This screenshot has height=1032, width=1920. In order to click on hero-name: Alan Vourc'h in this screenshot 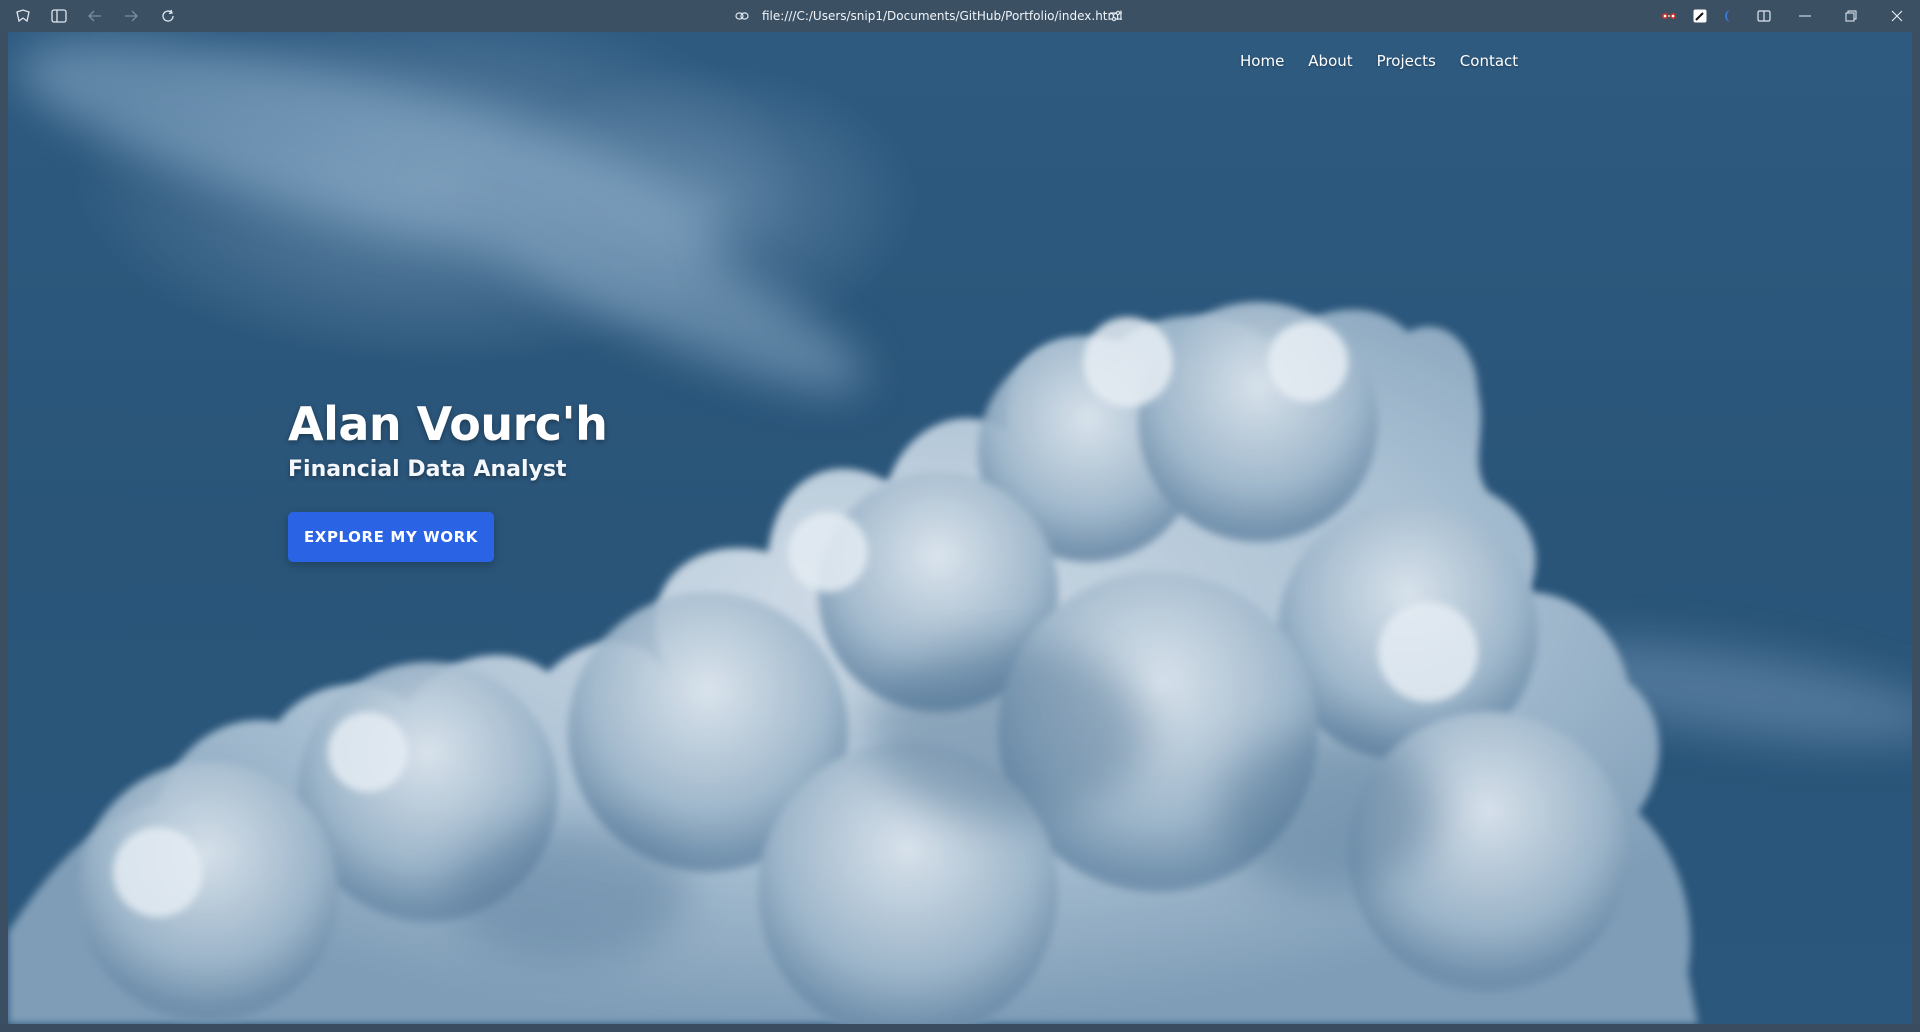, I will do `click(448, 424)`.